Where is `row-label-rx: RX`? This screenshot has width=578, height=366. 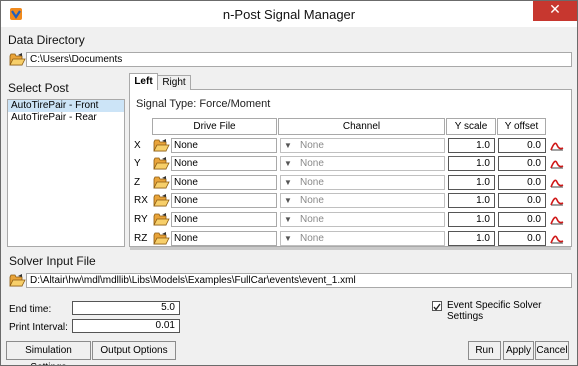
row-label-rx: RX is located at coordinates (141, 200).